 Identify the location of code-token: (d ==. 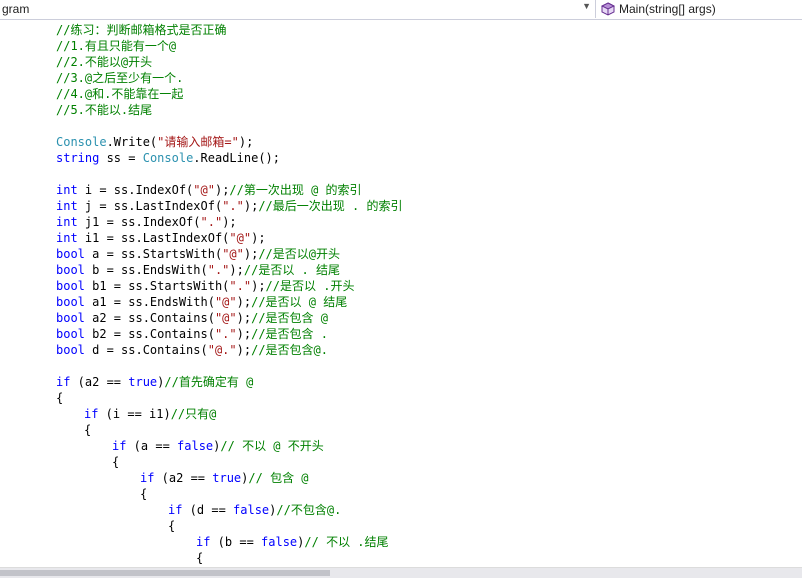
(208, 510).